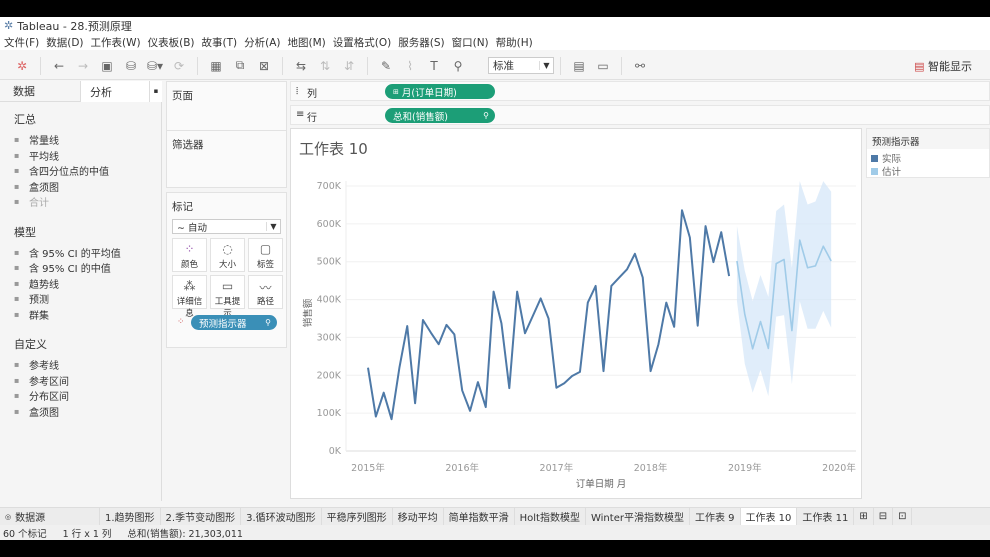 Image resolution: width=990 pixels, height=557 pixels. Describe the element at coordinates (62, 267) in the screenshot. I see `analytics-item: ▪ 含 95% CI 的中值` at that location.